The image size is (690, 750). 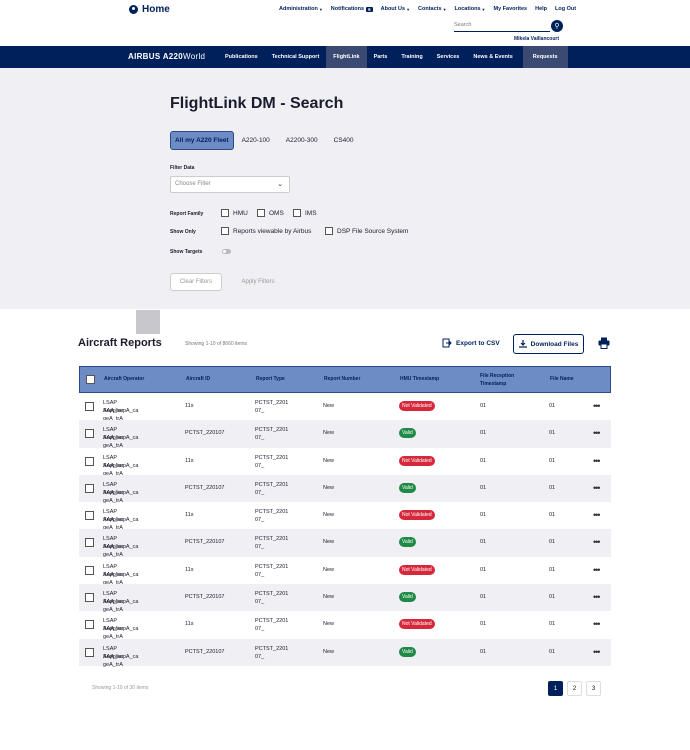 I want to click on search-input: Search, so click(x=502, y=27).